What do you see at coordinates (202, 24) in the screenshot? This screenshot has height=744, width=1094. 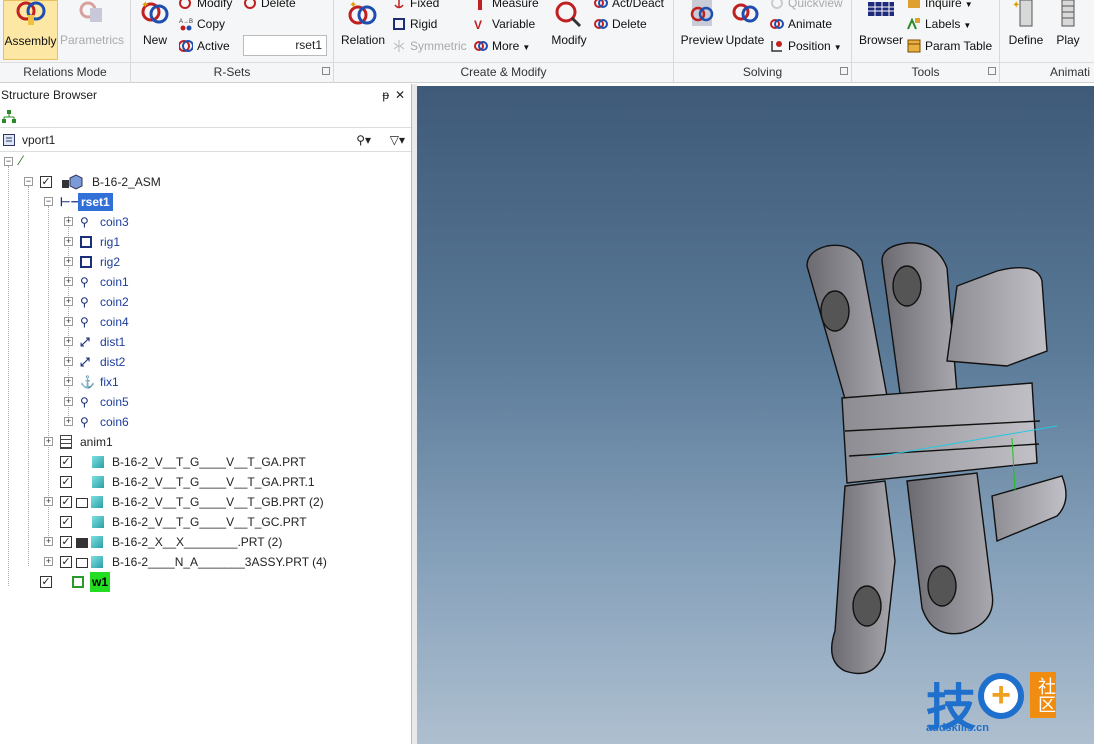 I see `copy-rset-button: A→B Copy` at bounding box center [202, 24].